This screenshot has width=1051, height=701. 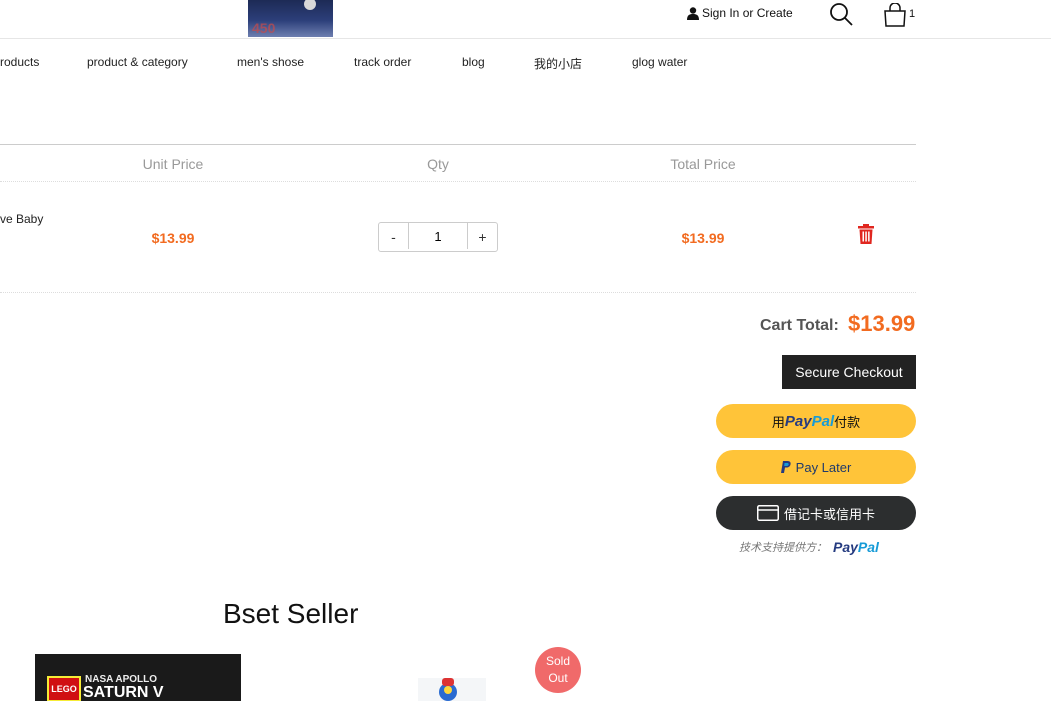 I want to click on debit-credit-card-button: 借记卡或信用卡, so click(x=816, y=513).